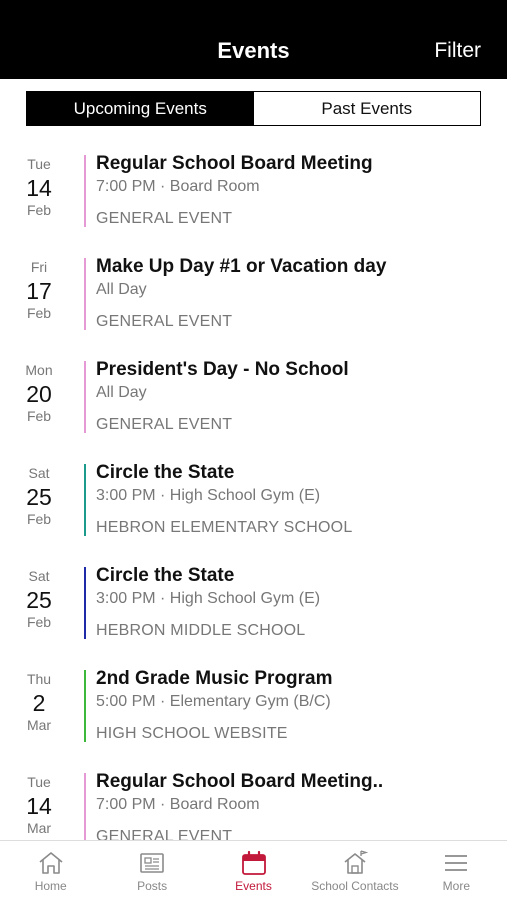 Image resolution: width=507 pixels, height=901 pixels. I want to click on event-day: 2, so click(39, 703).